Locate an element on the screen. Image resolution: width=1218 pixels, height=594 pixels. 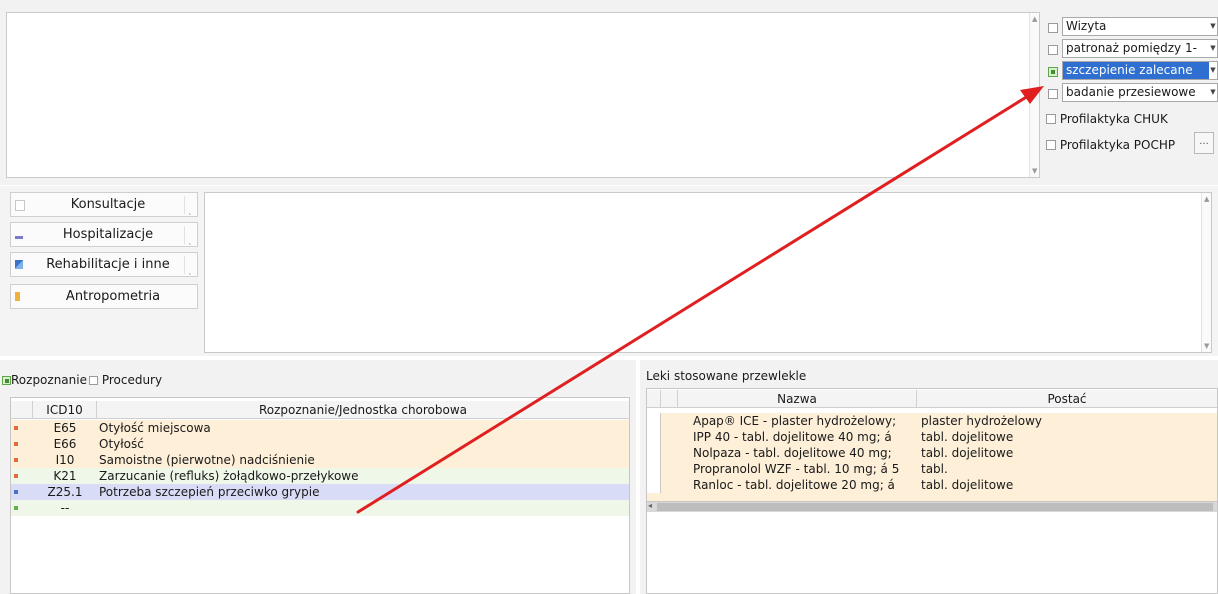
meds-horizontal-scrollbar: ◂ is located at coordinates (932, 506).